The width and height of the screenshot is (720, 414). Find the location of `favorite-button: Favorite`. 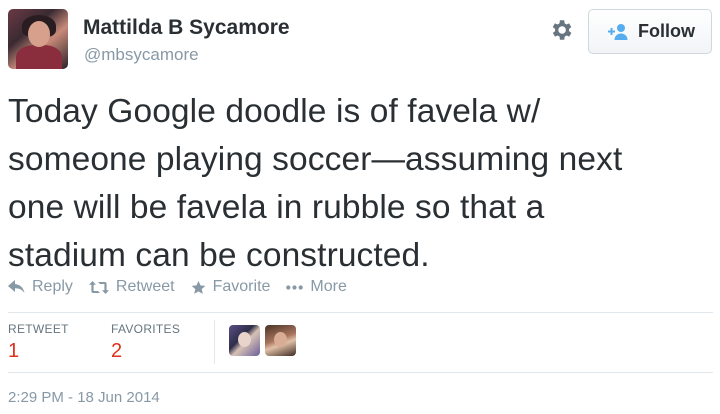

favorite-button: Favorite is located at coordinates (231, 287).